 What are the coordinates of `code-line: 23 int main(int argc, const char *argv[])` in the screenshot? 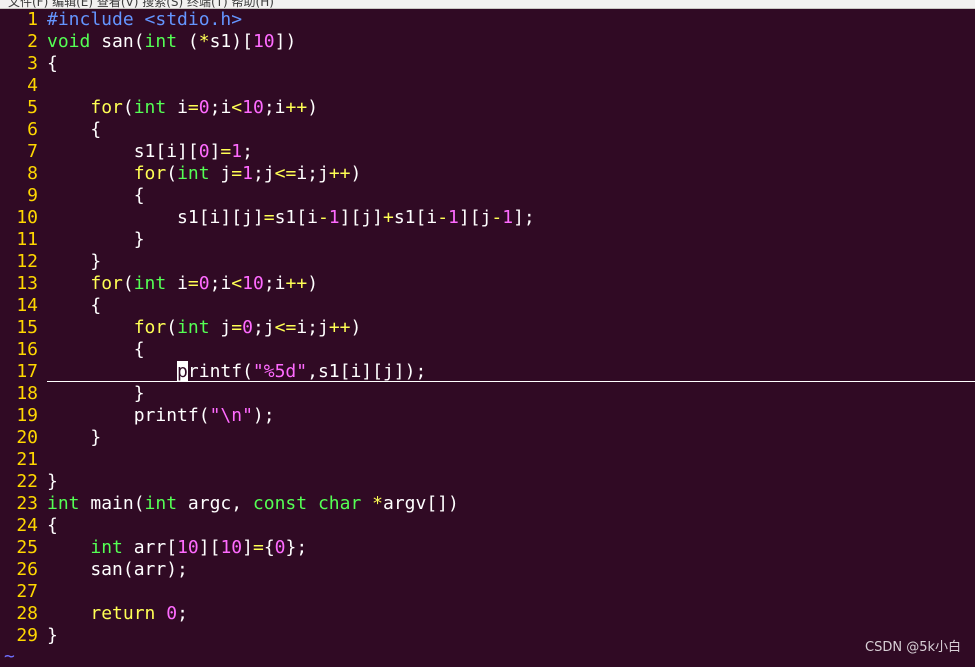 It's located at (487, 504).